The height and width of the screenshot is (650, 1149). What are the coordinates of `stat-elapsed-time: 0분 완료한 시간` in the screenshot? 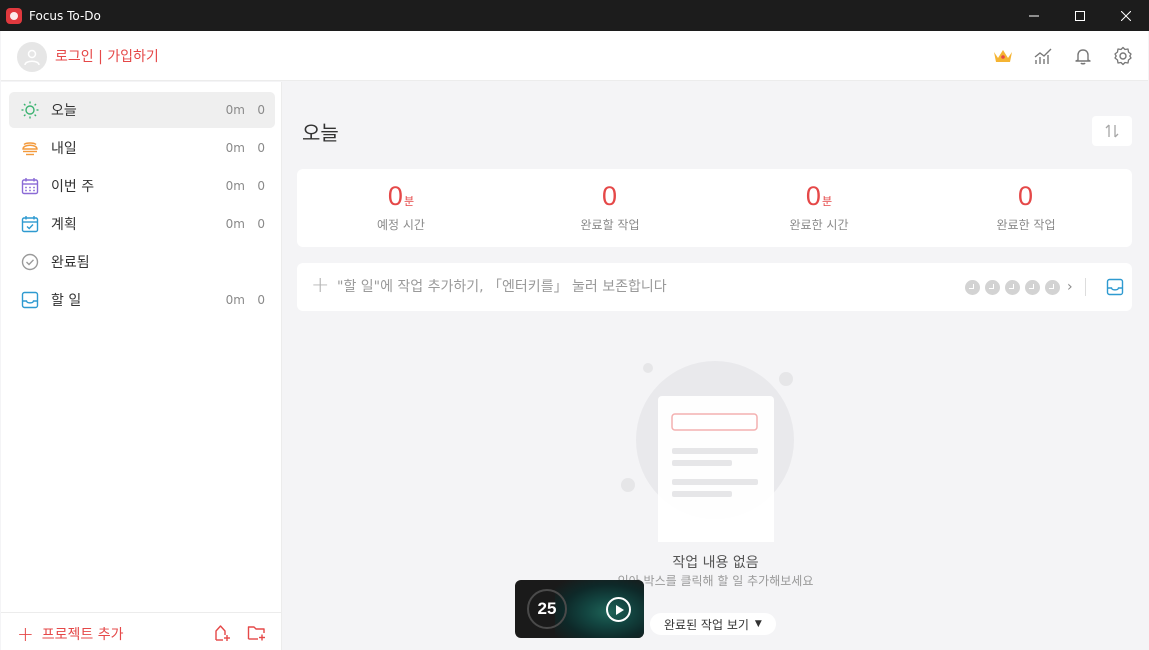 It's located at (819, 208).